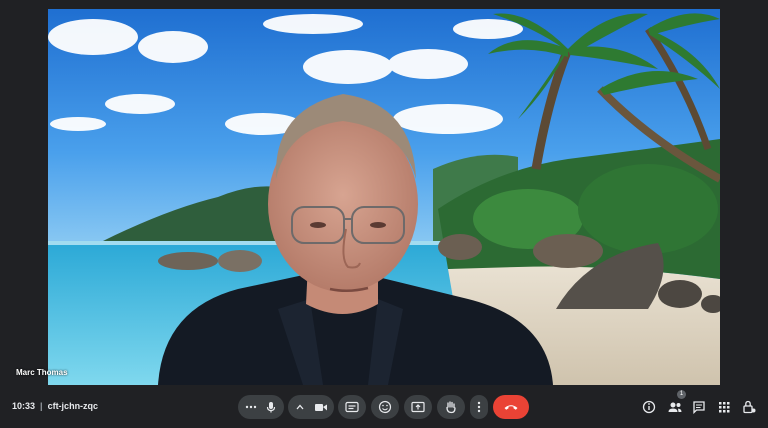  I want to click on video-camera-icon, so click(321, 407).